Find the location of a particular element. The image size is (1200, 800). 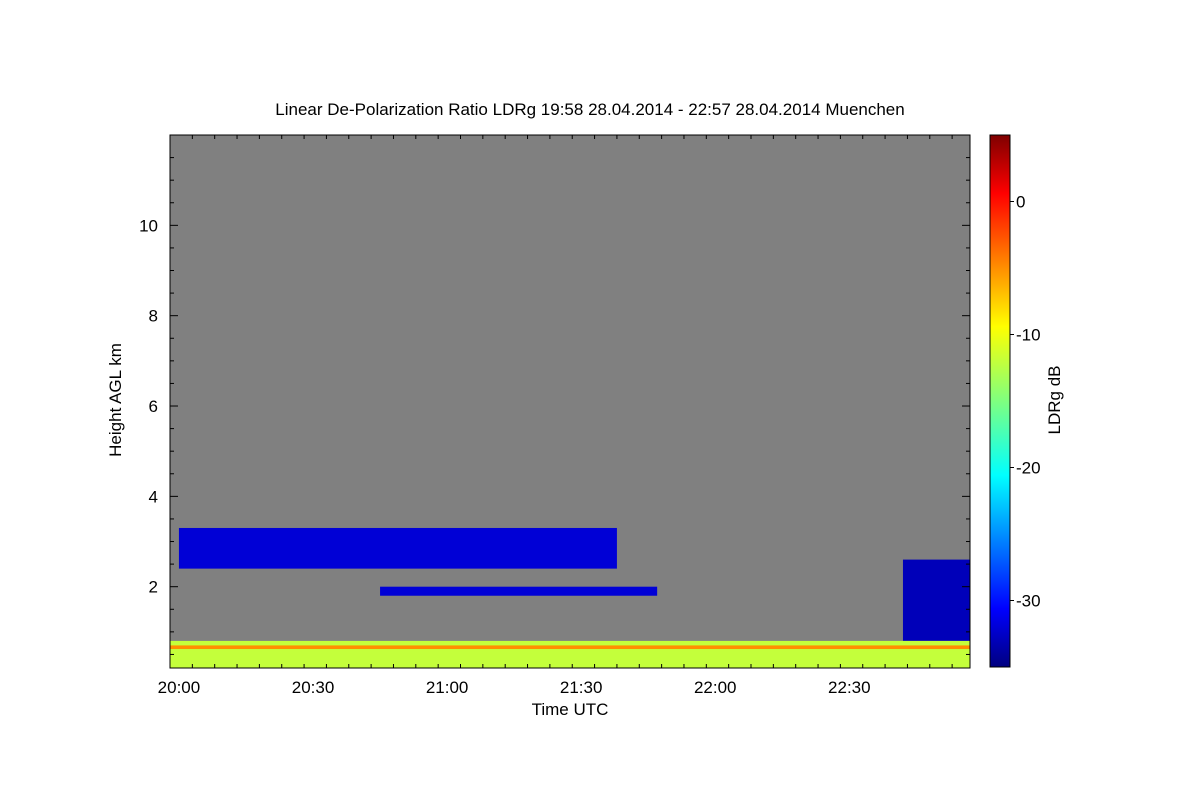

feature-aerosol-layer is located at coordinates (397, 548).